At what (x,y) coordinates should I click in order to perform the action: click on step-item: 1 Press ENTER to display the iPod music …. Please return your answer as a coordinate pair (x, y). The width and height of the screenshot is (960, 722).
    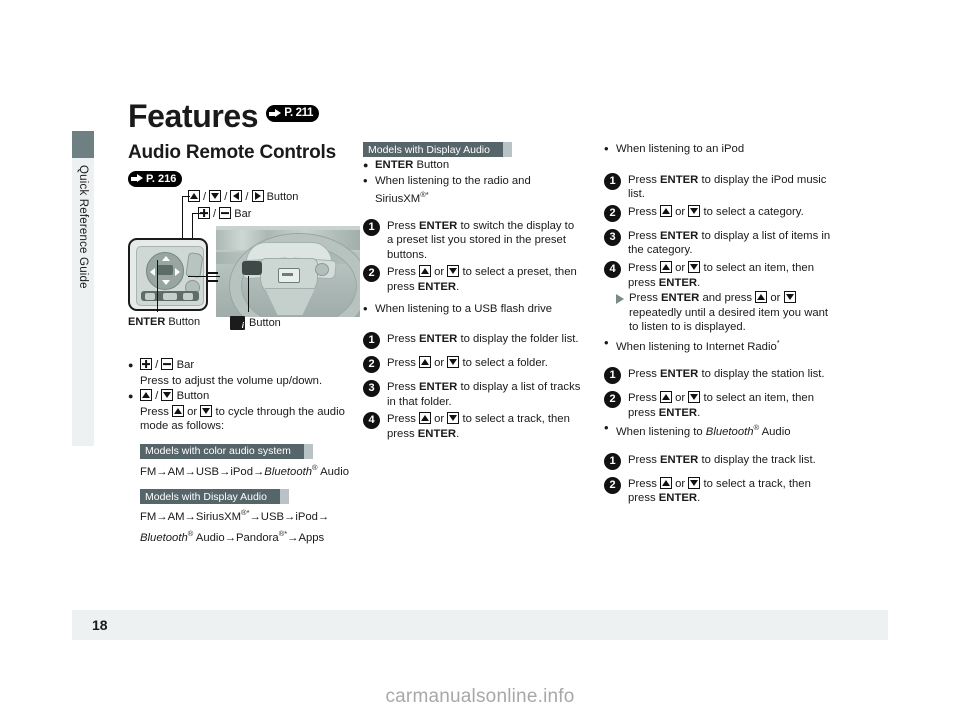
    Looking at the image, I should click on (719, 187).